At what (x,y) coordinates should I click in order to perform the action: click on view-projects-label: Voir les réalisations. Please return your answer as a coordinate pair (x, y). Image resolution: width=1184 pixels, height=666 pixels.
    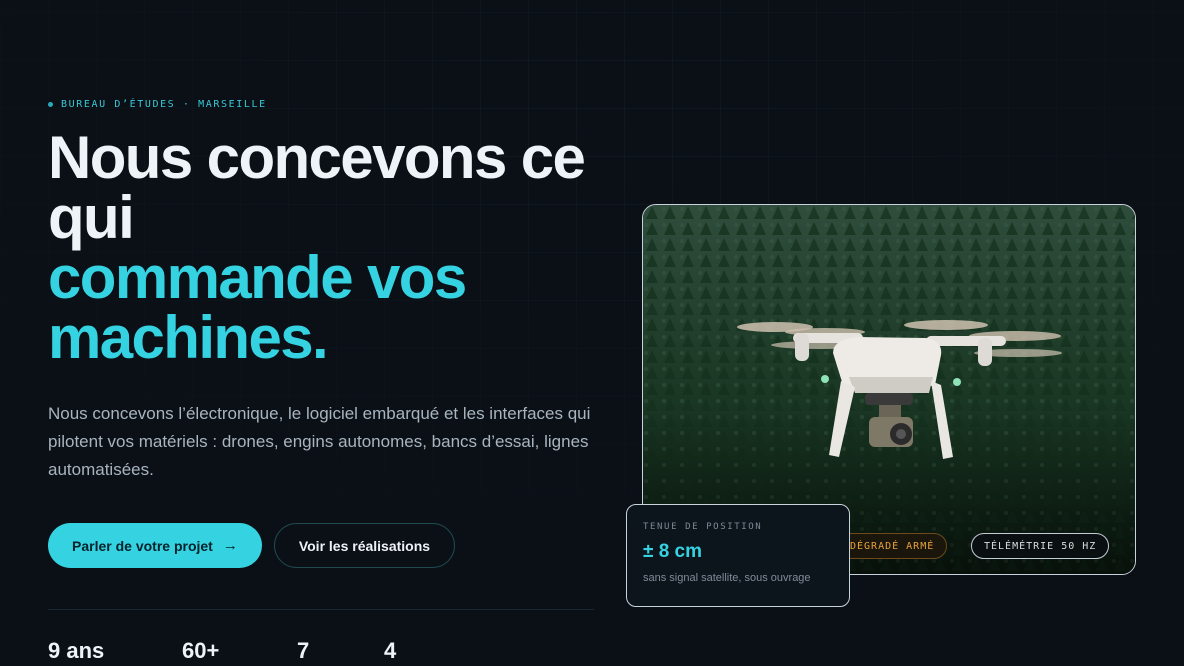
    Looking at the image, I should click on (364, 545).